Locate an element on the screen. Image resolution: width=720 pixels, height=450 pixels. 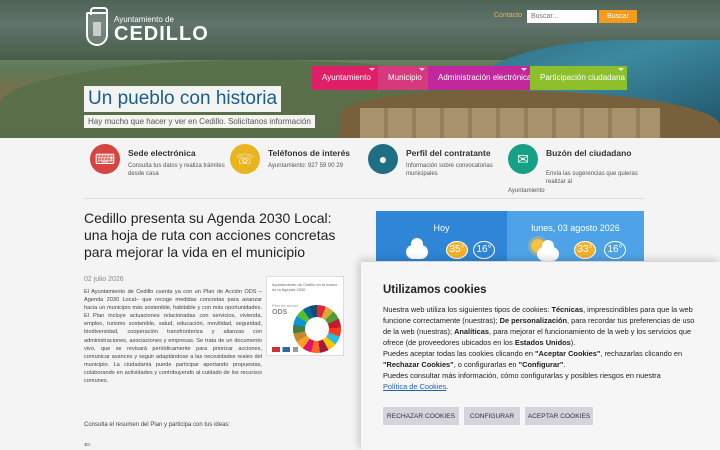
sdg-wheel-icon is located at coordinates (317, 329).